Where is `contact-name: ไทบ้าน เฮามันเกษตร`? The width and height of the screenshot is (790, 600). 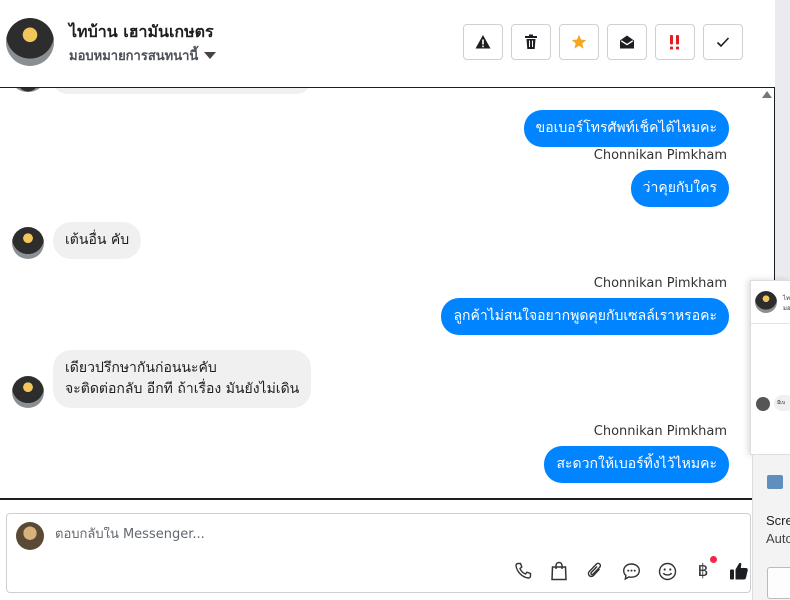
contact-name: ไทบ้าน เฮามันเกษตร is located at coordinates (141, 32).